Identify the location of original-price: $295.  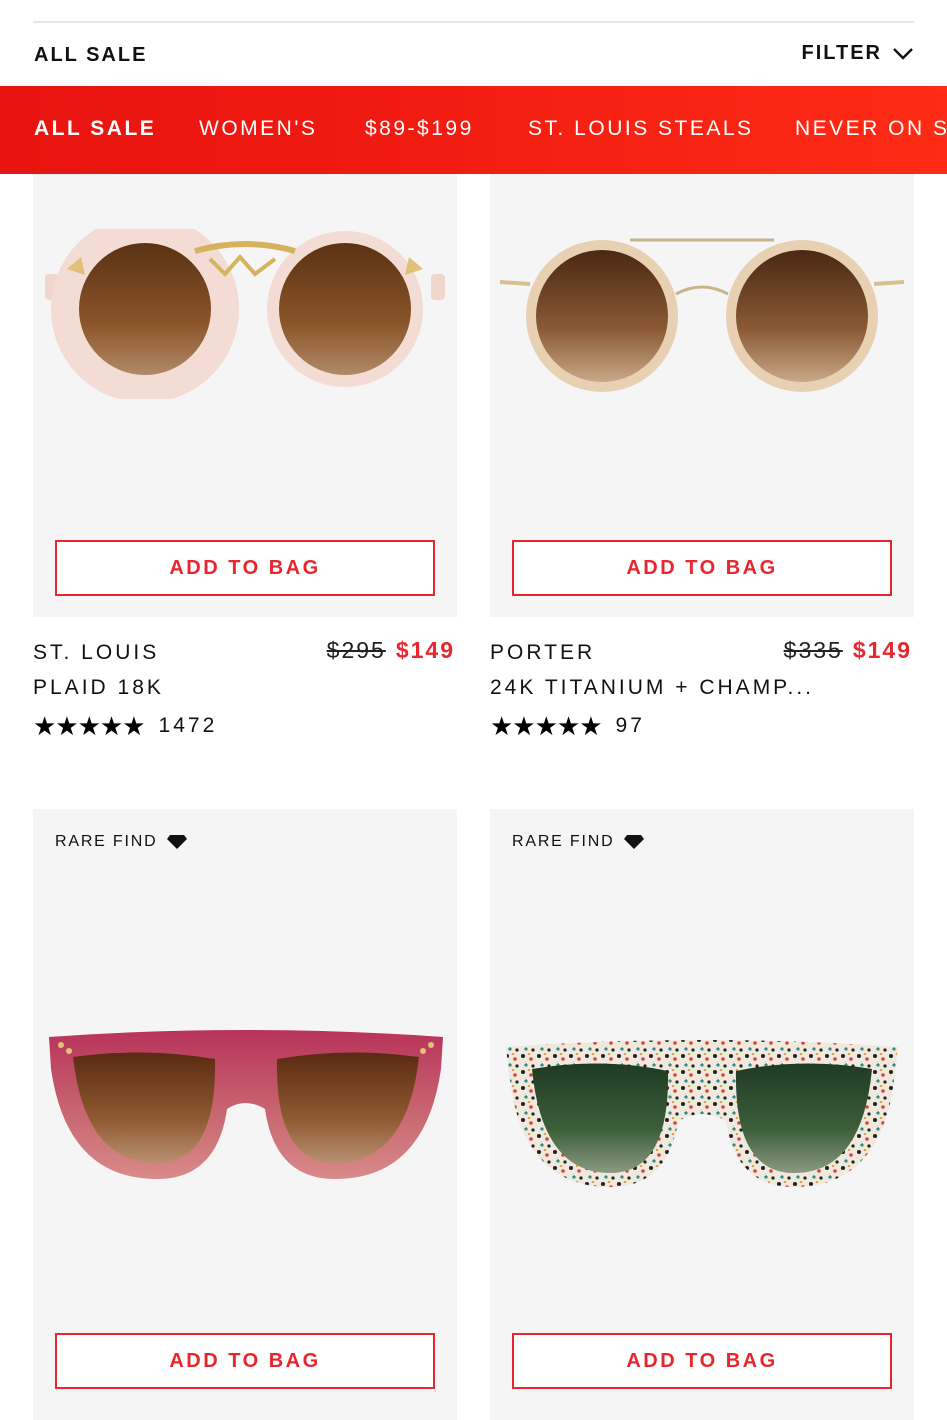
(356, 650).